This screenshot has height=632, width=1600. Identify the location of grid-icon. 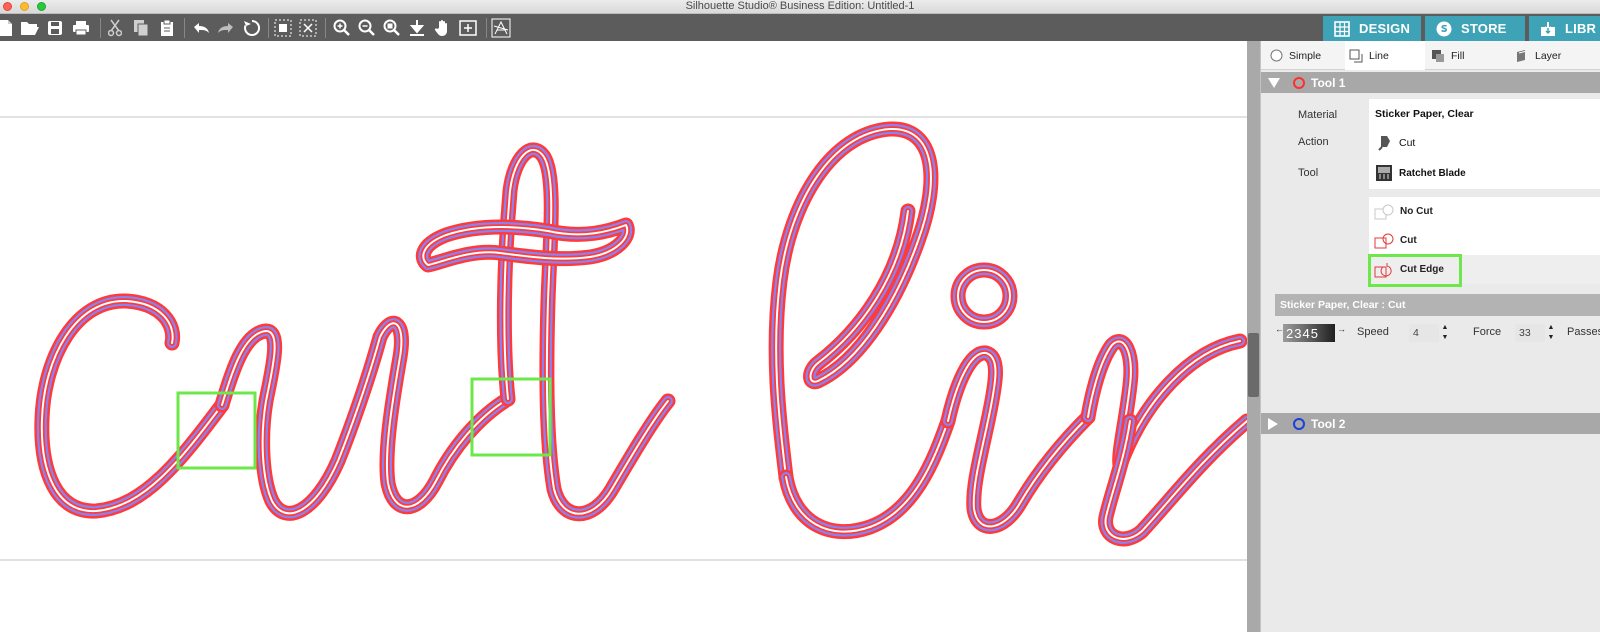
(1342, 29).